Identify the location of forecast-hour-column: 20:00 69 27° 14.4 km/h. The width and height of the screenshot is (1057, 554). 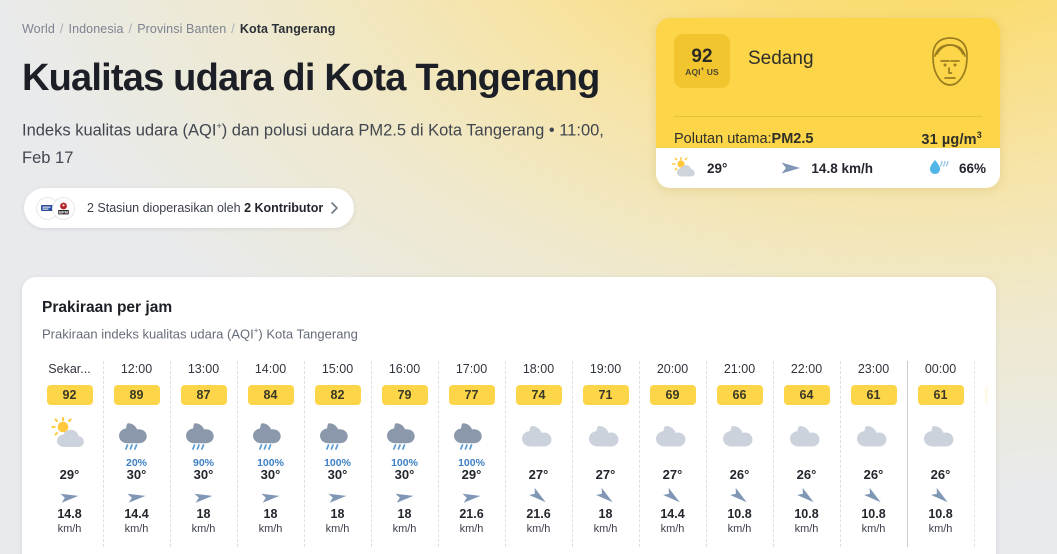
(672, 453).